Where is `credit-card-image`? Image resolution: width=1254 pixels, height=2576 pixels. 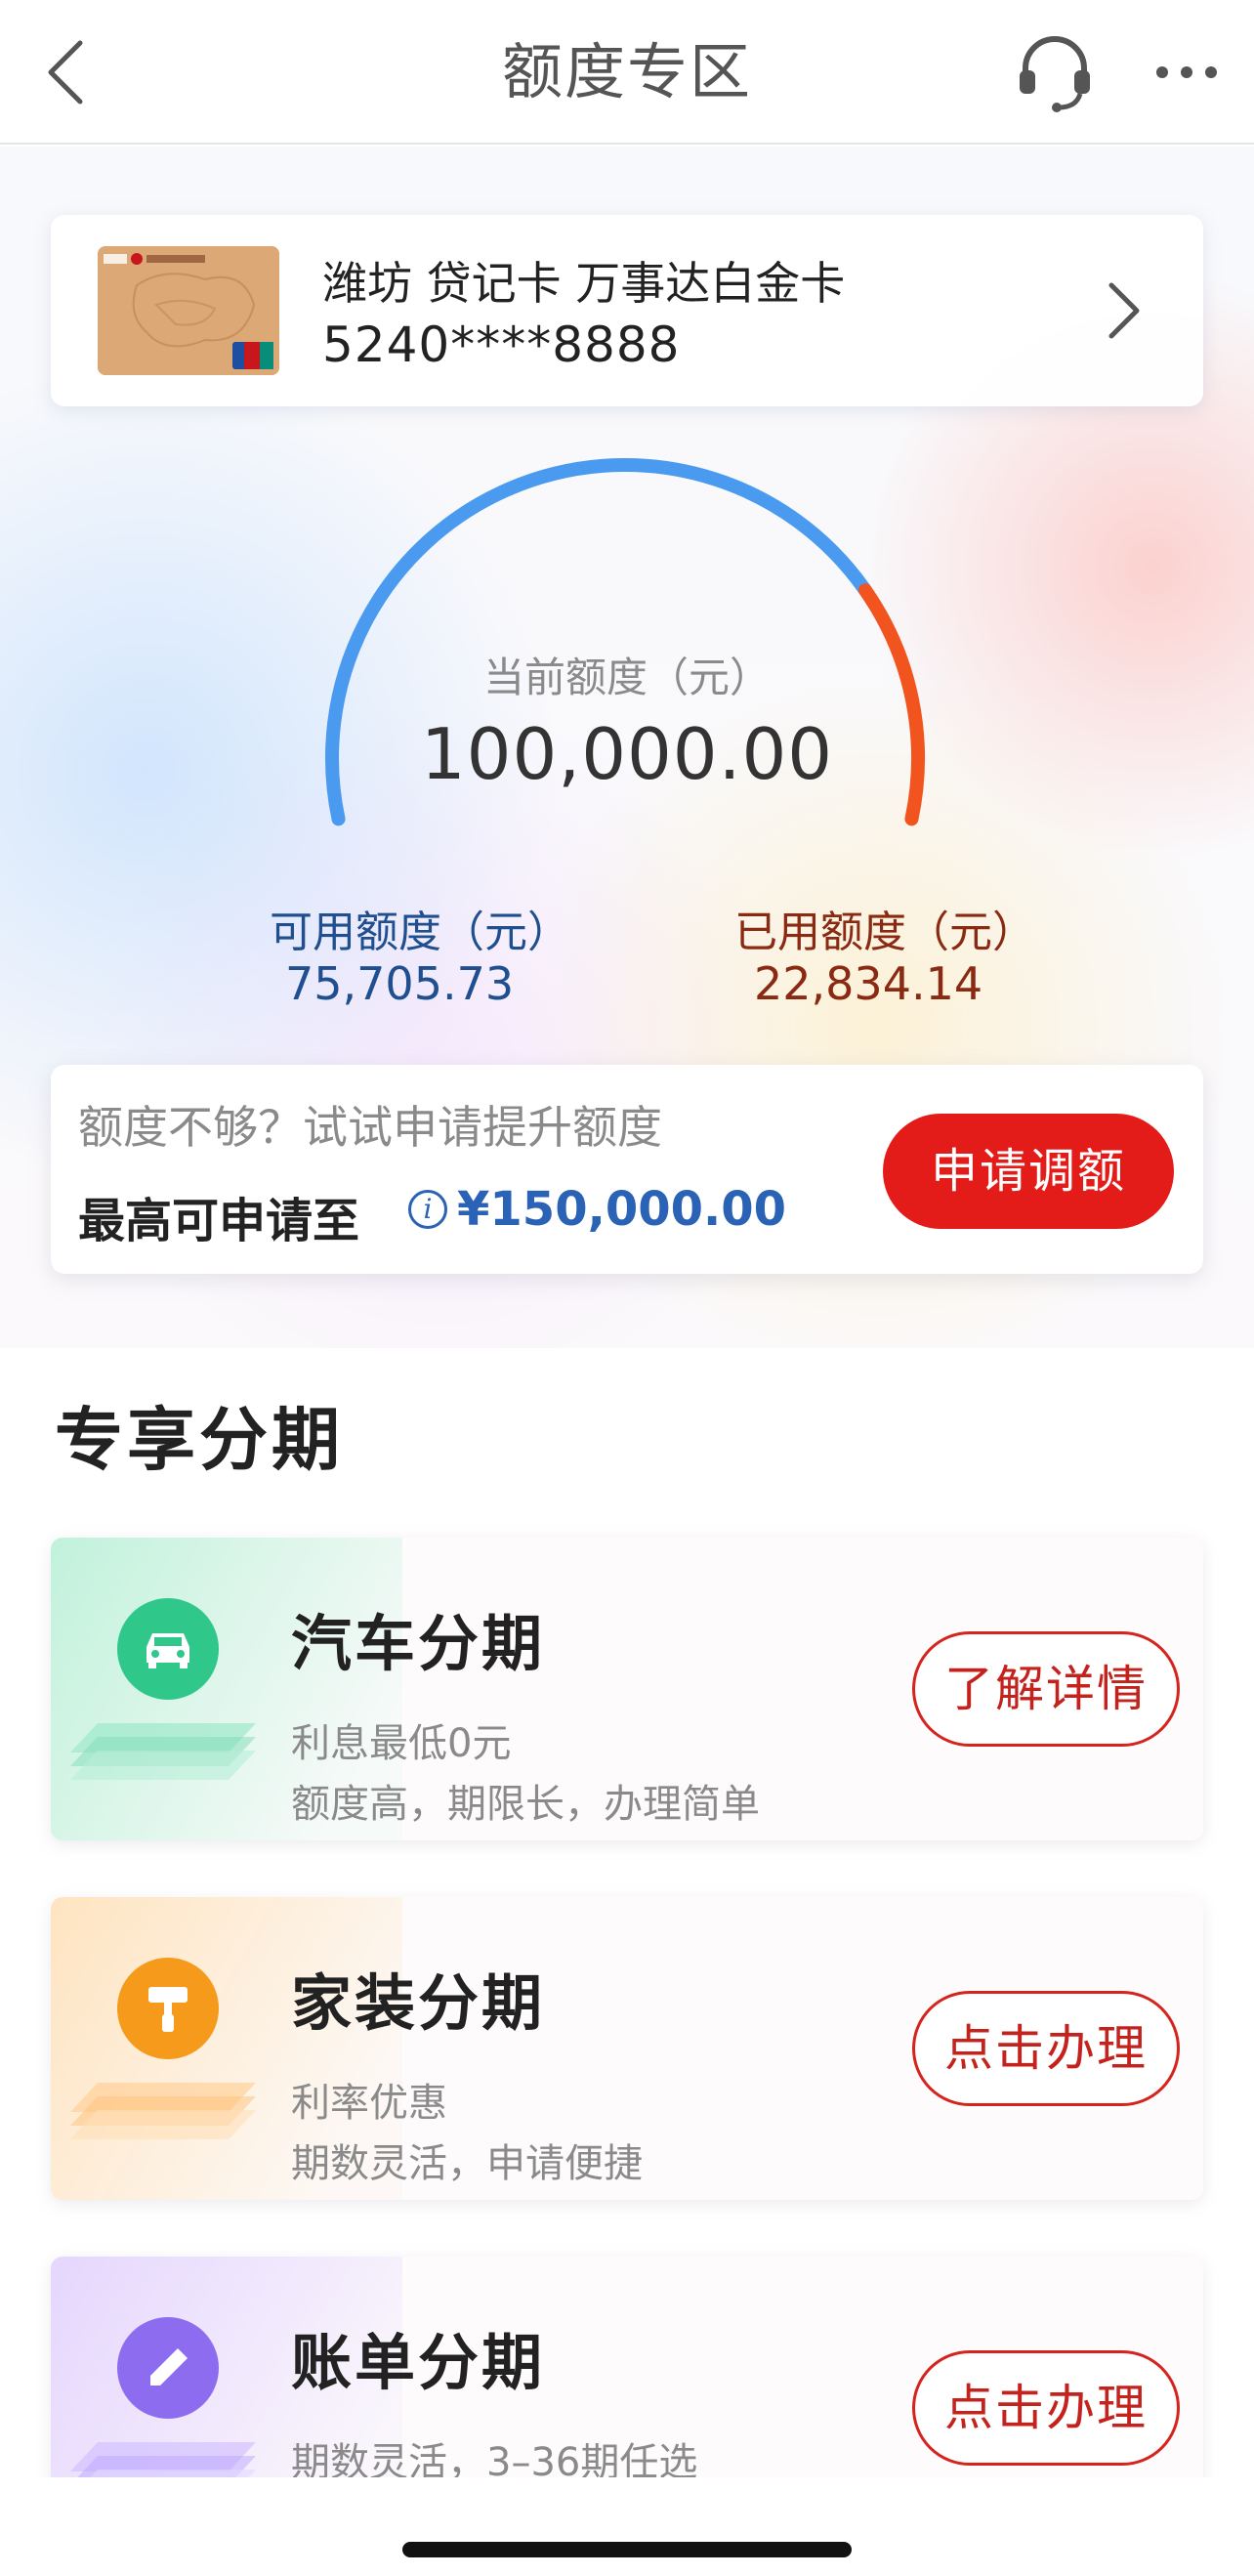
credit-card-image is located at coordinates (188, 310).